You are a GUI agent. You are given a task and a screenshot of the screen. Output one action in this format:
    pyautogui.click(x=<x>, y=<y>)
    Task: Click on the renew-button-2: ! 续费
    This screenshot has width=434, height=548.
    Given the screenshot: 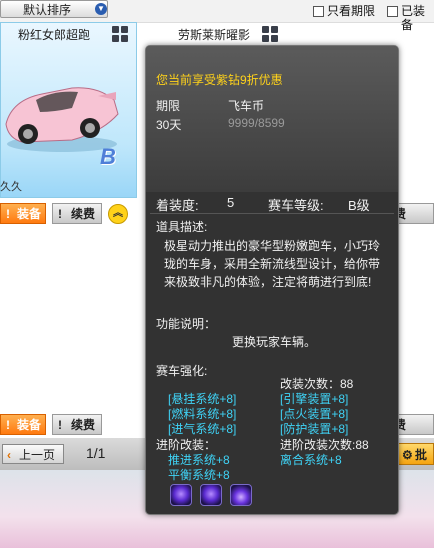 What is the action you would take?
    pyautogui.click(x=77, y=424)
    